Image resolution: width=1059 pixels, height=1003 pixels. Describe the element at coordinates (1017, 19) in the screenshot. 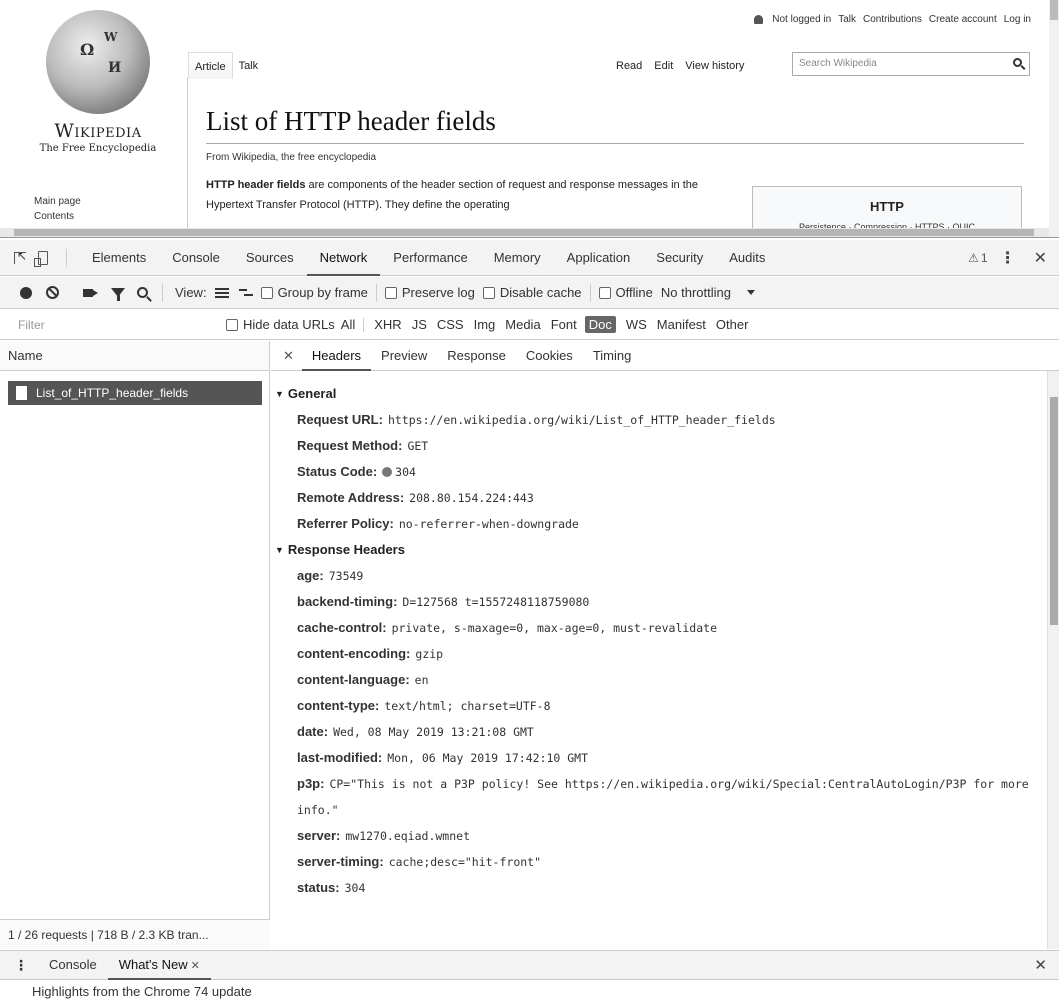

I see `log-in-link: Log in` at that location.